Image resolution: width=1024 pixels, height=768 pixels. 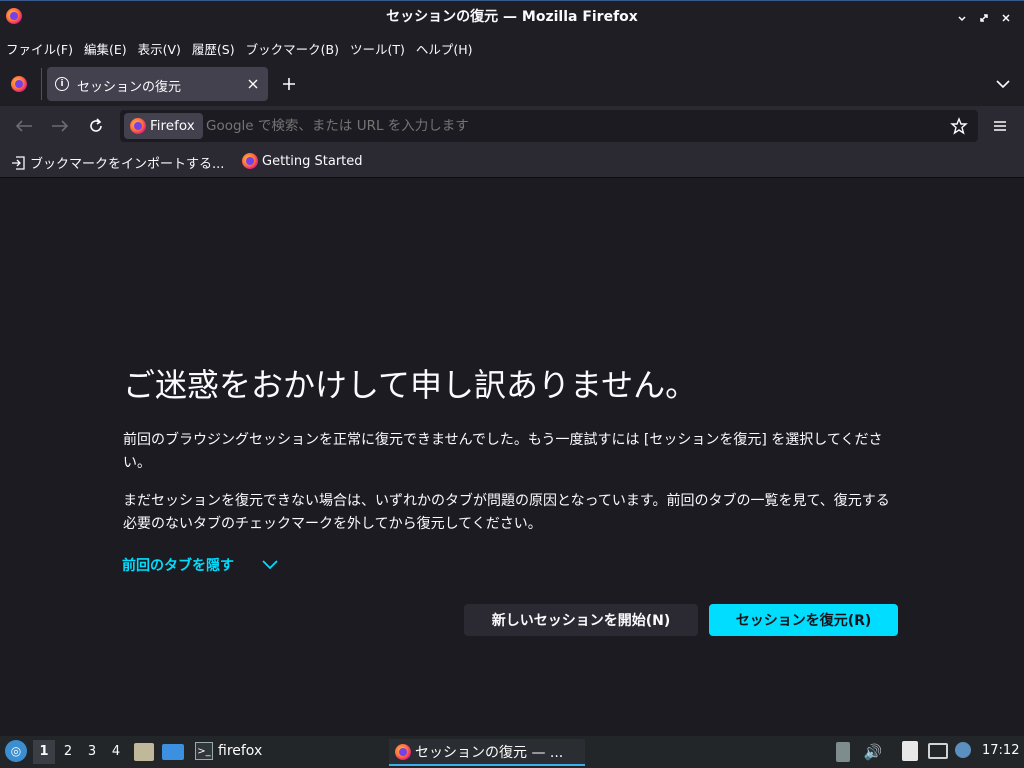 What do you see at coordinates (18, 162) in the screenshot?
I see `import-icon` at bounding box center [18, 162].